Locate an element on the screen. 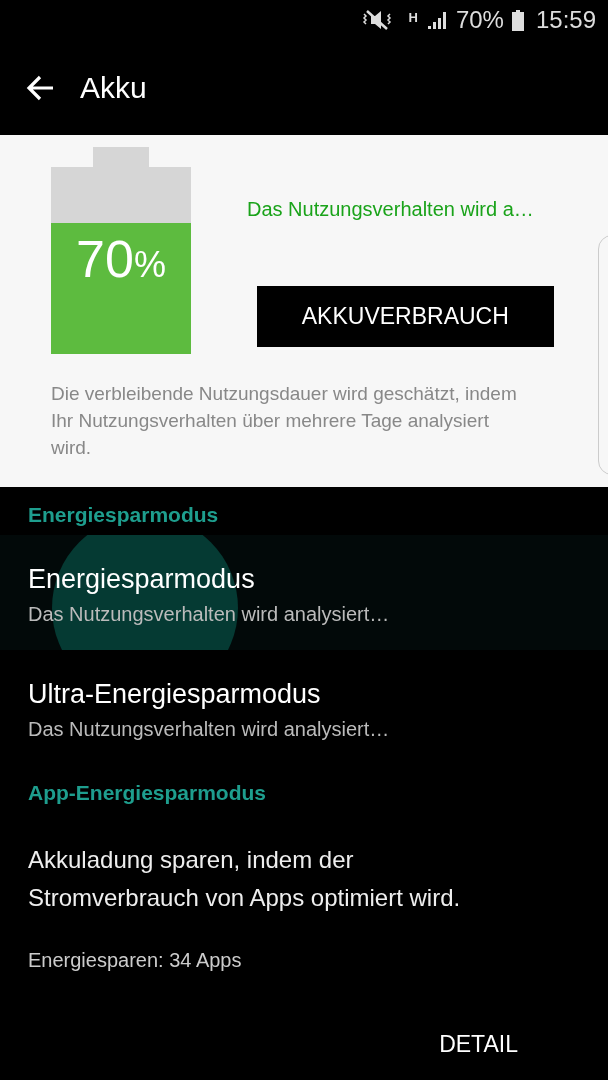 The image size is (608, 1080). clock: 15:59 is located at coordinates (565, 20).